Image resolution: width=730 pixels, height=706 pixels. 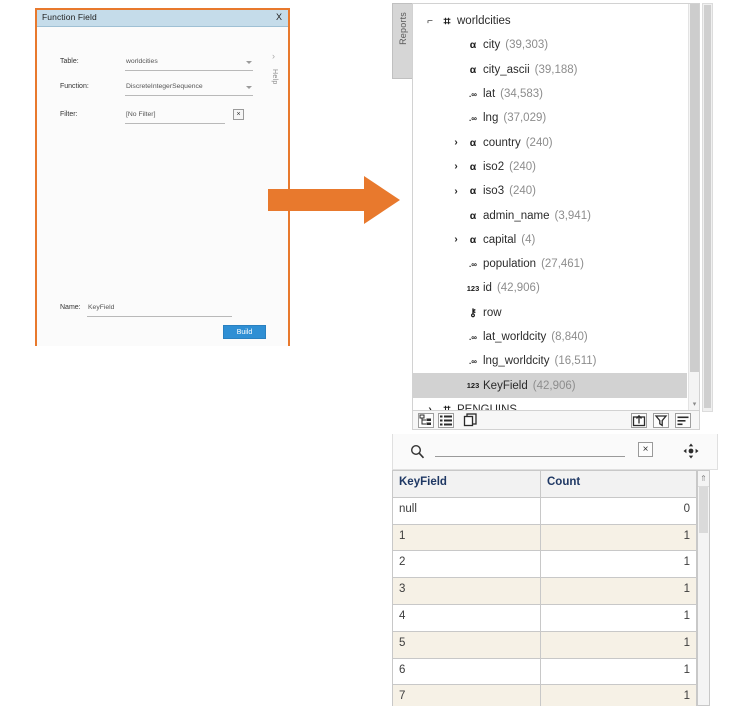 What do you see at coordinates (69, 17) in the screenshot?
I see `dialog-title: Function Field` at bounding box center [69, 17].